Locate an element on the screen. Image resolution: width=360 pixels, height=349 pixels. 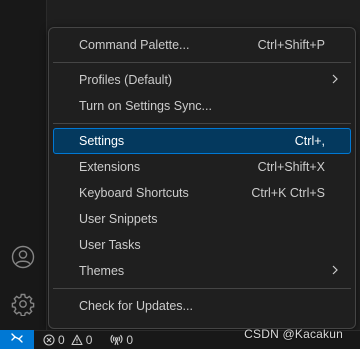
menu-item-label: Settings is located at coordinates (102, 141).